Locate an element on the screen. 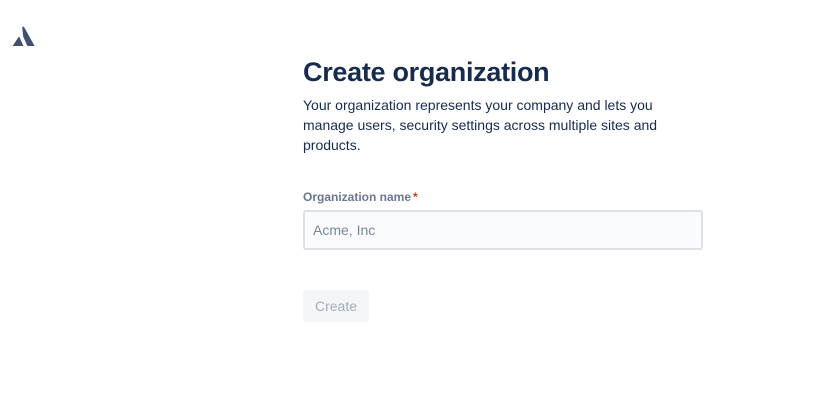  required-marker: * is located at coordinates (415, 197).